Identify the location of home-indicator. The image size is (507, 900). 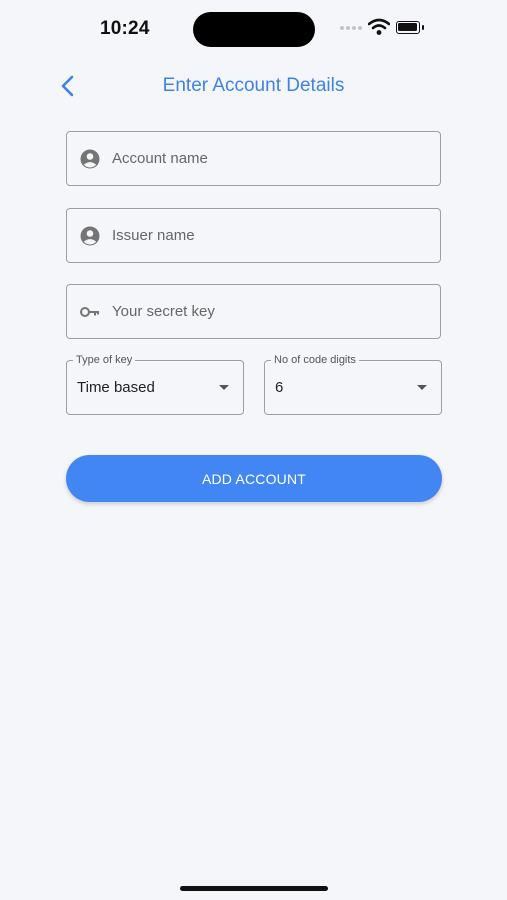
(254, 888).